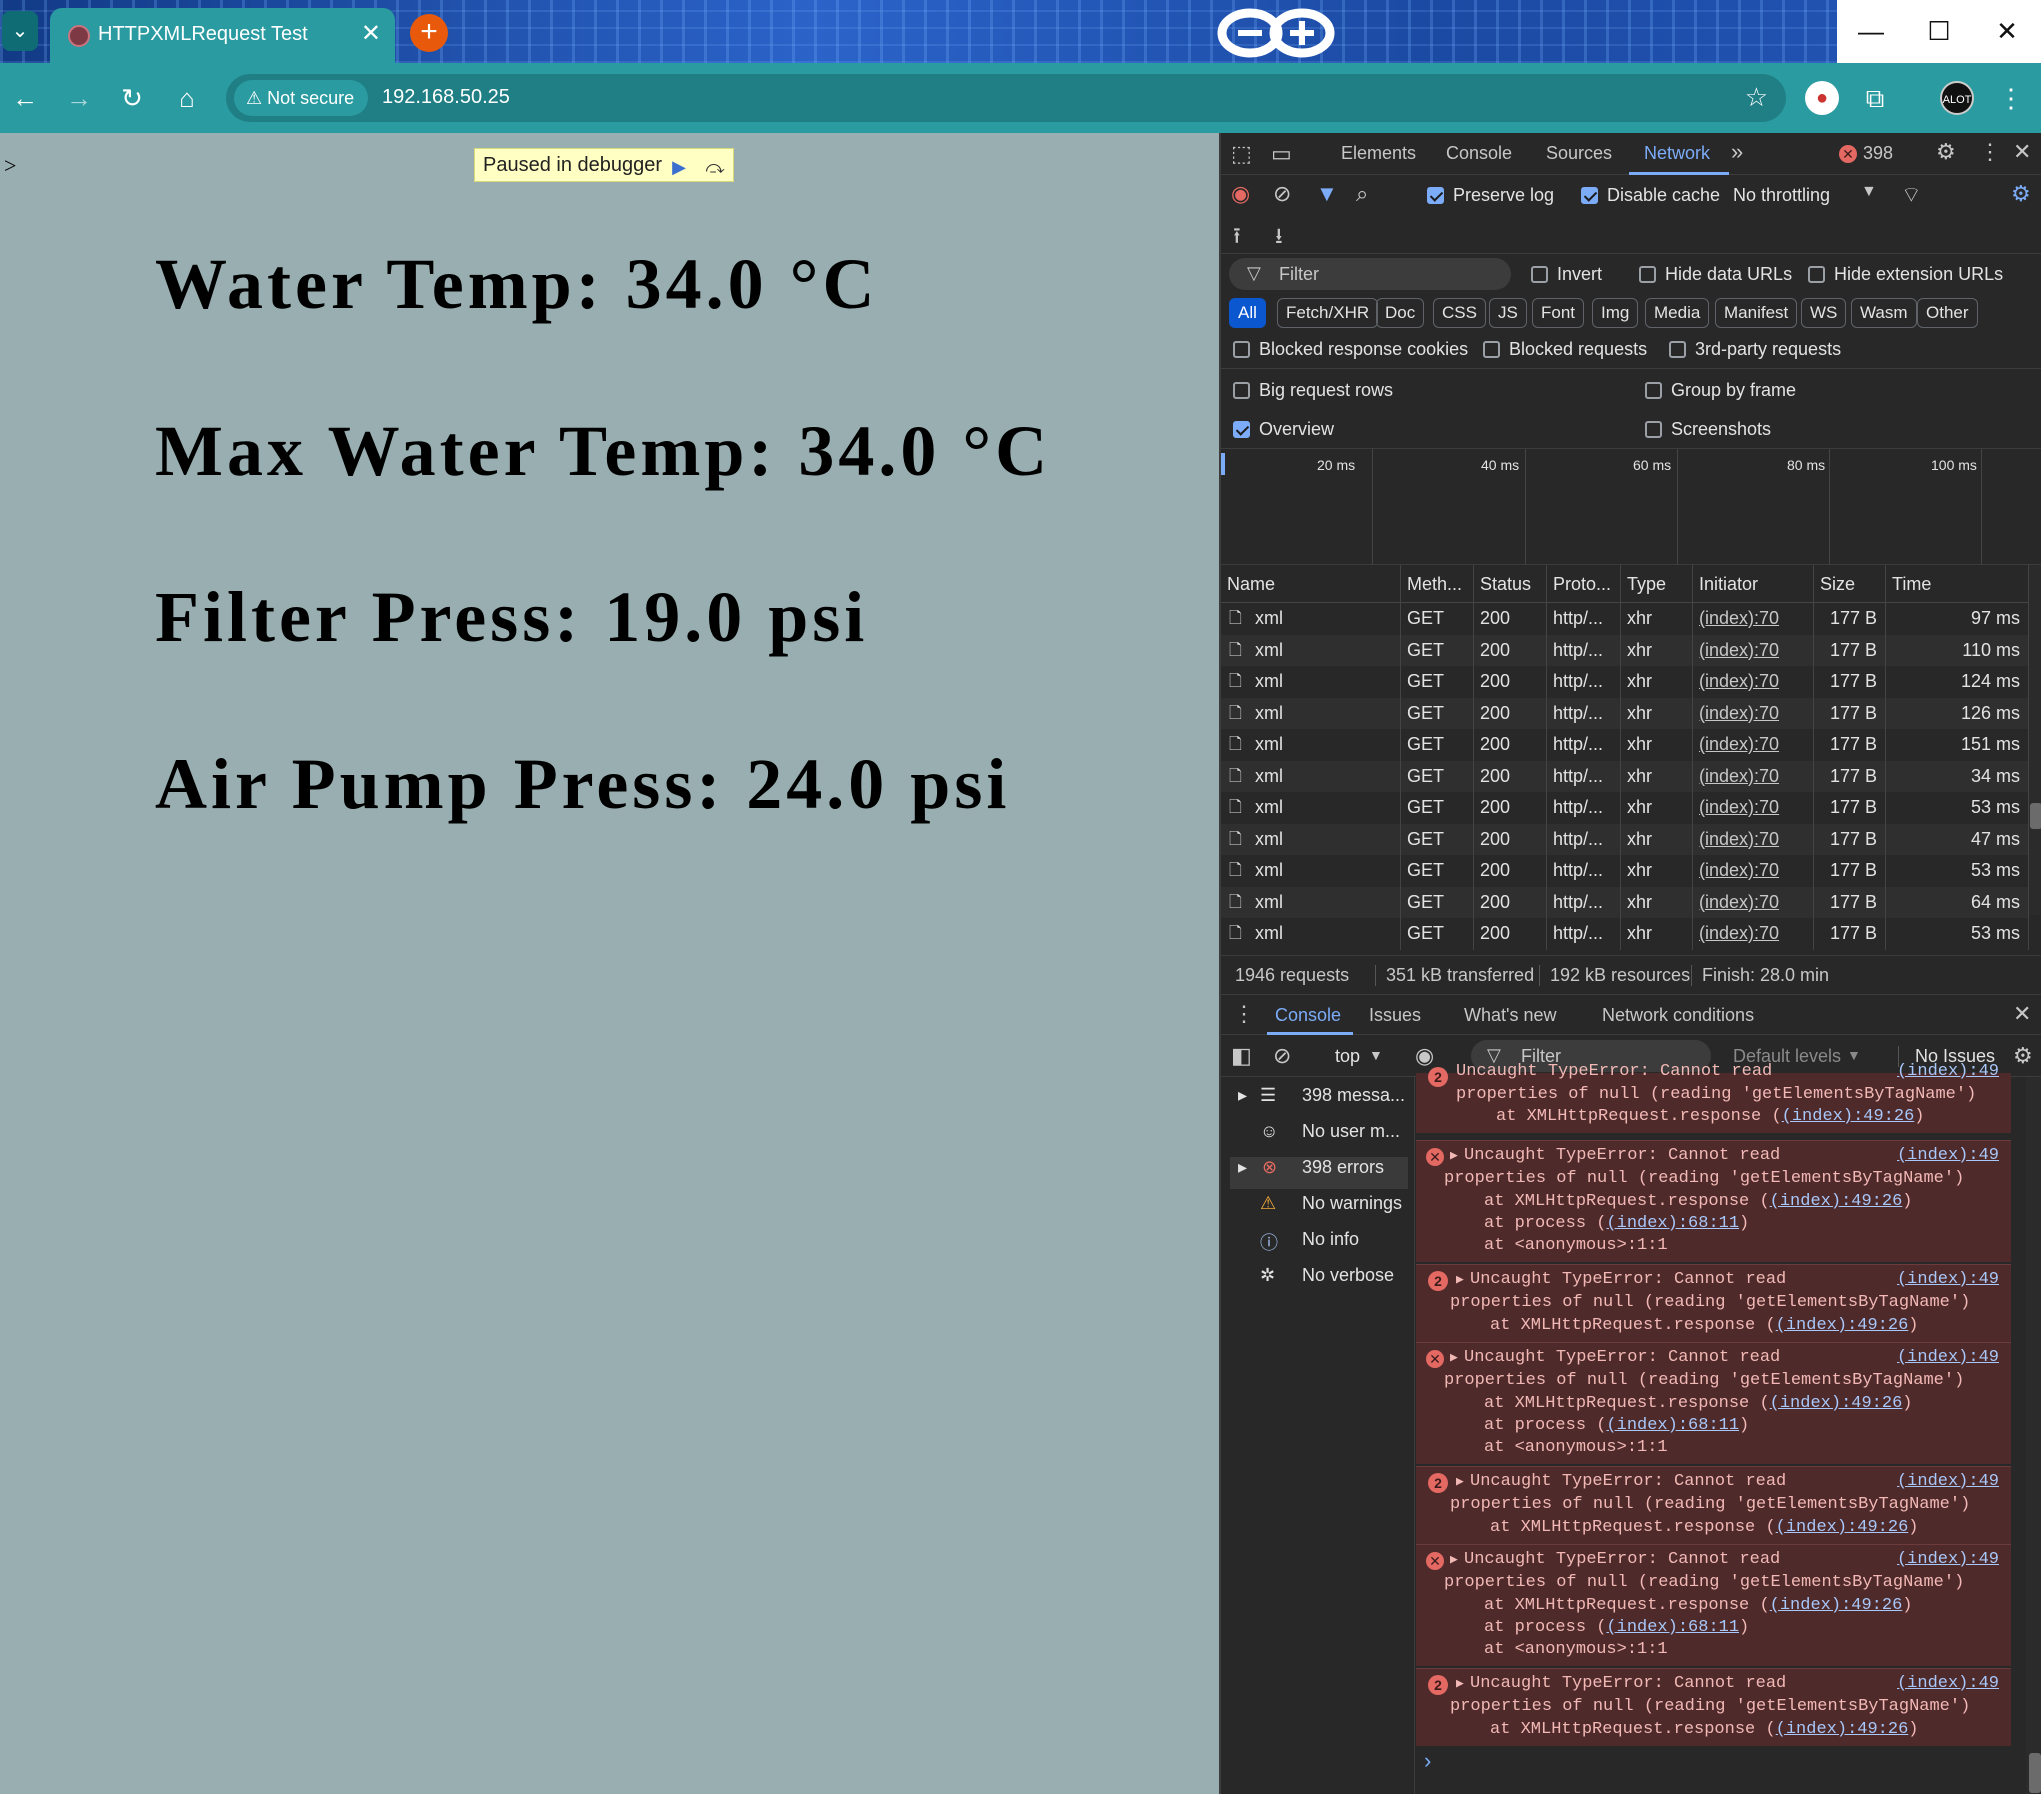  I want to click on drawer-tab-console: Console, so click(1308, 1015).